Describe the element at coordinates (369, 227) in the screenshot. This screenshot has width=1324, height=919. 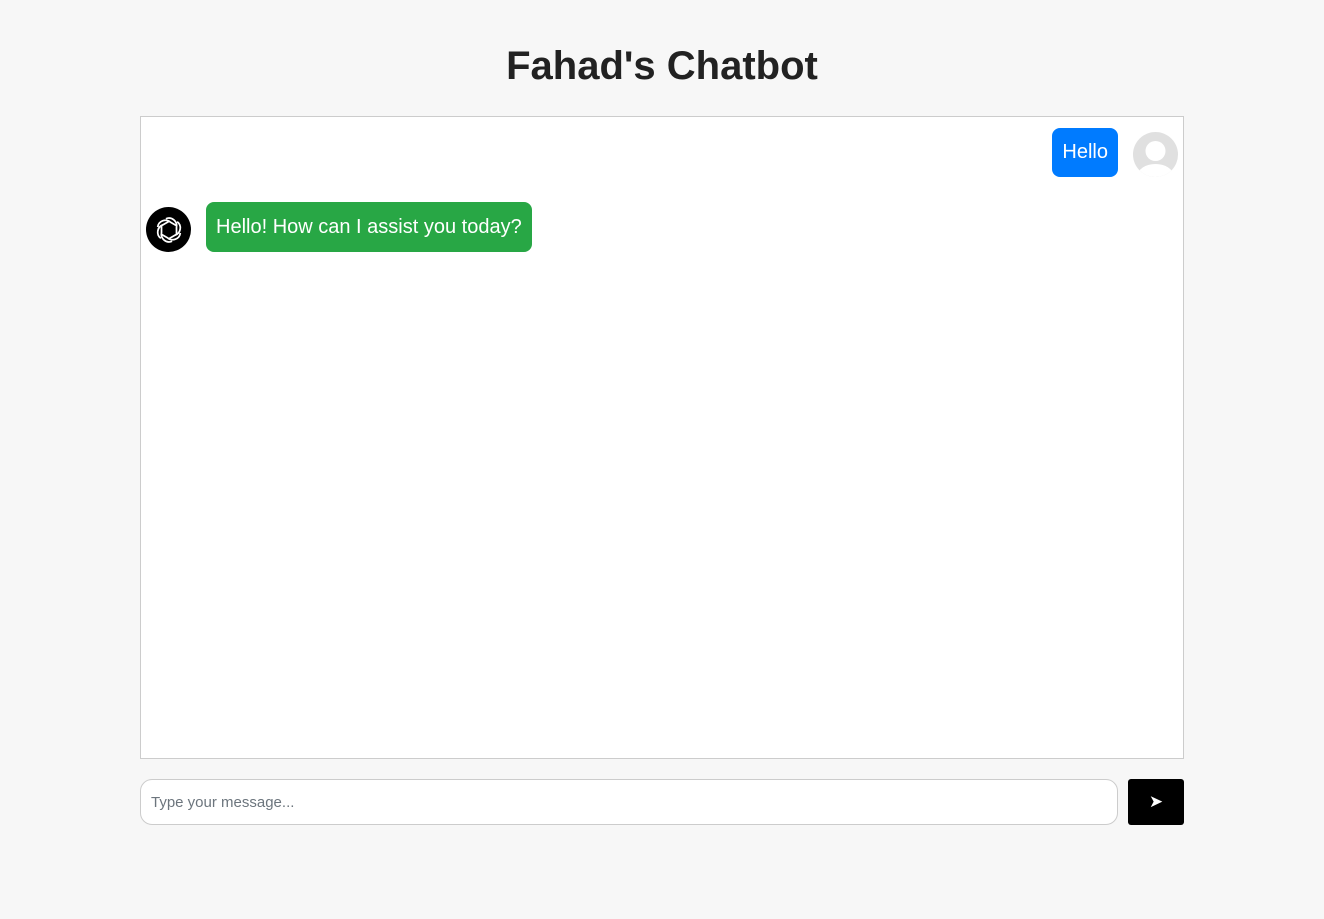
I see `bot-message-bubble: Hello! How can I assist you today?` at that location.